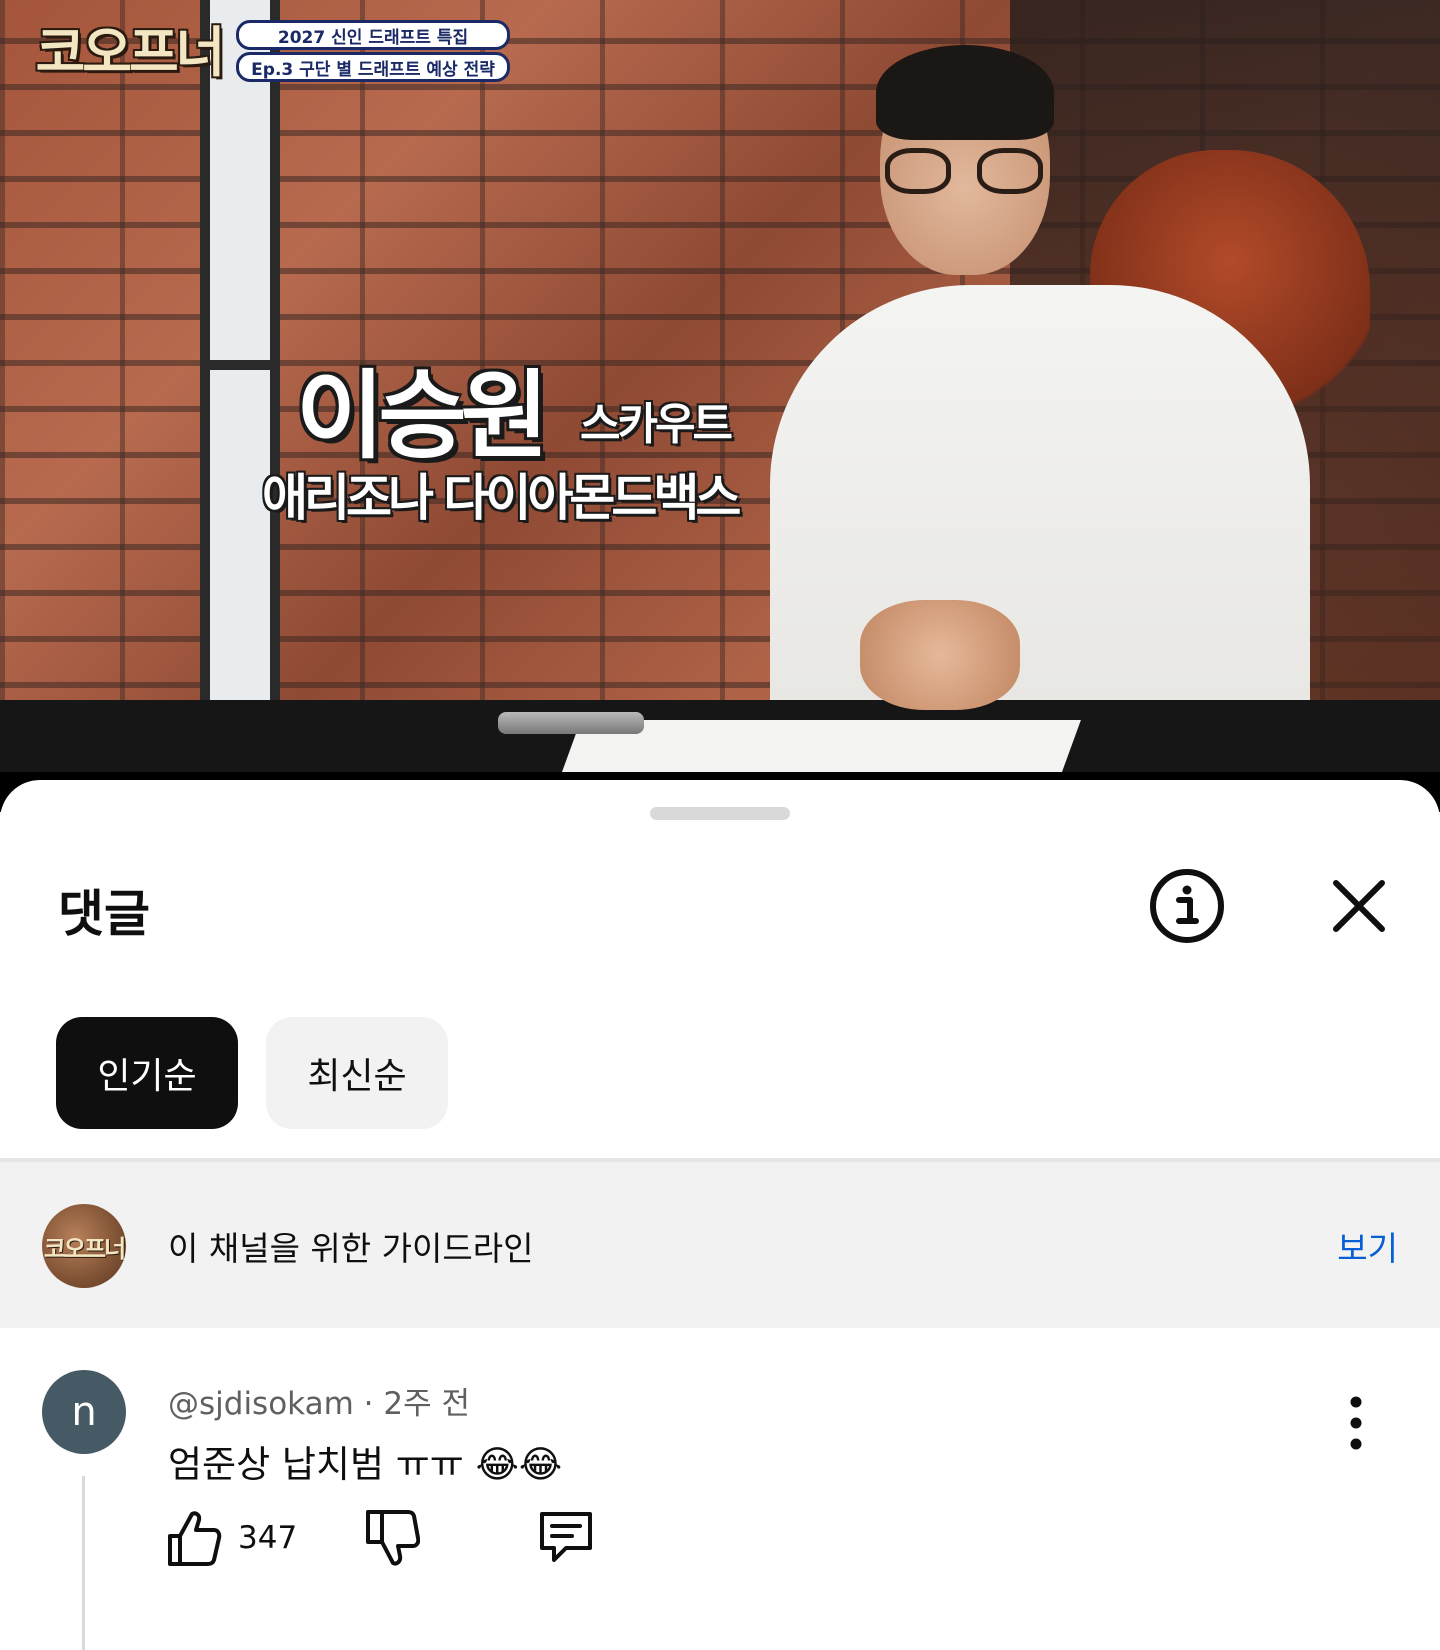  I want to click on comment-author: @sjdisokam, so click(261, 1404).